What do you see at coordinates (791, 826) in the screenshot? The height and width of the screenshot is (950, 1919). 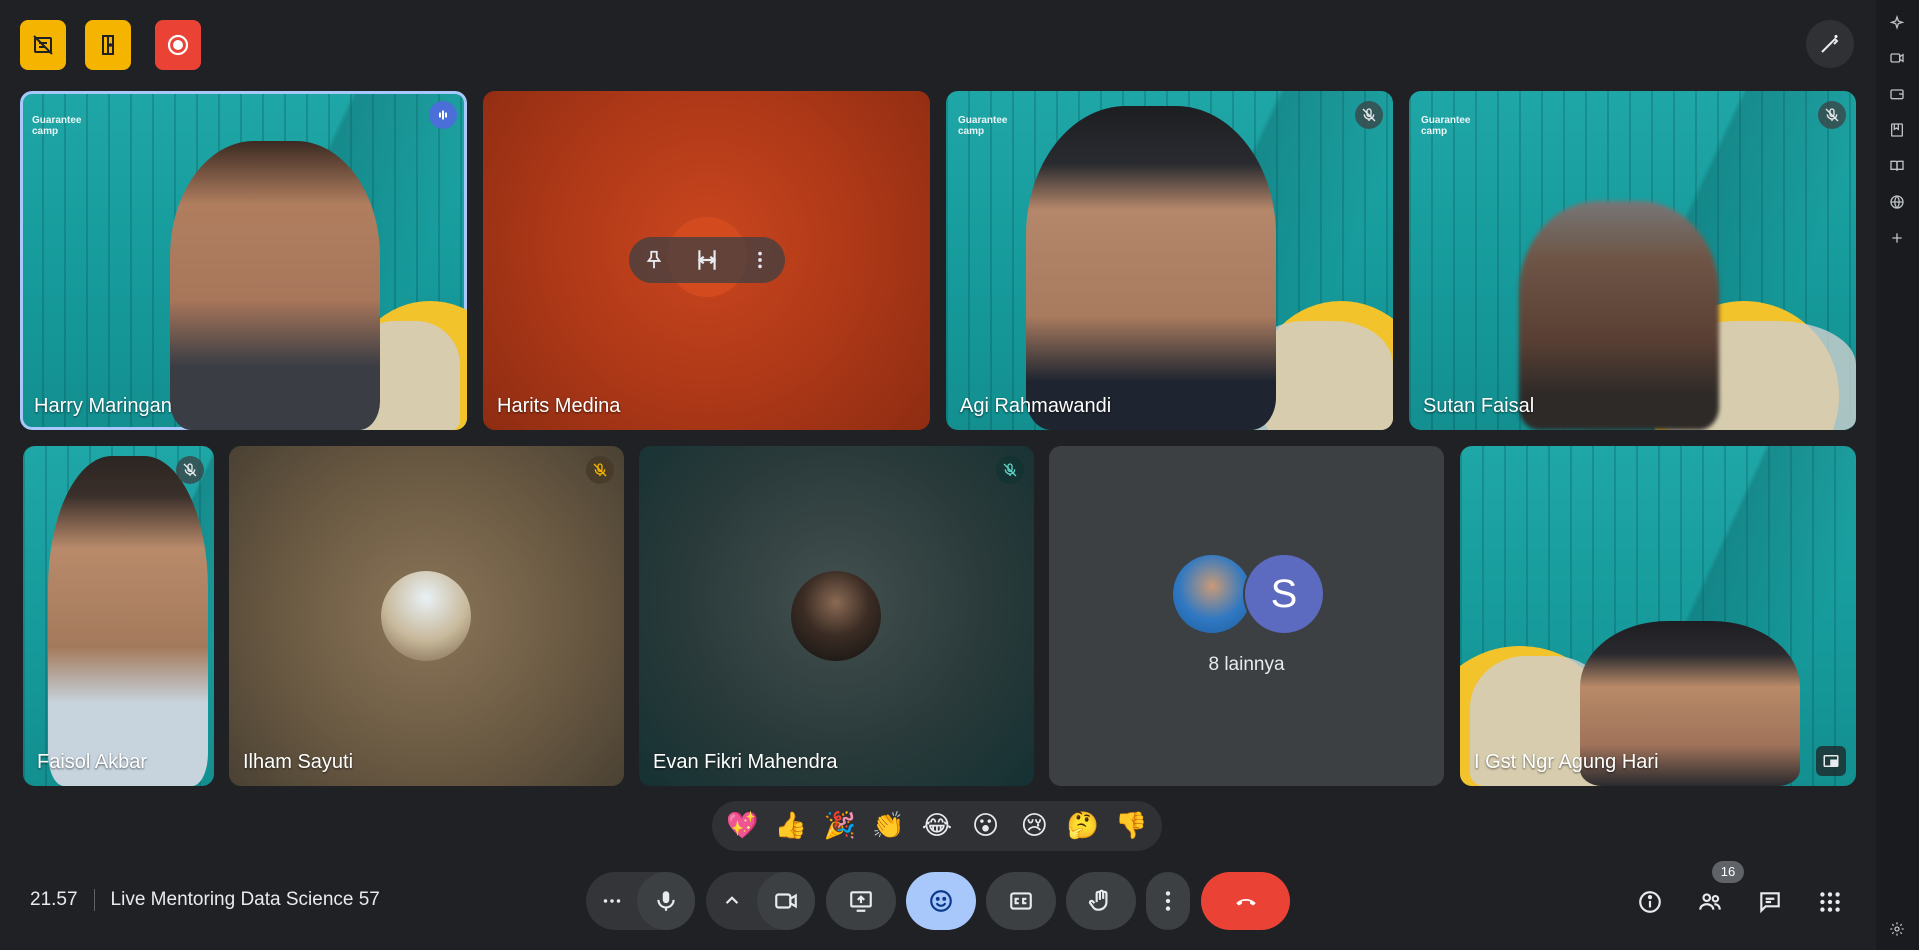 I see `reaction-thumbs-up: 👍` at bounding box center [791, 826].